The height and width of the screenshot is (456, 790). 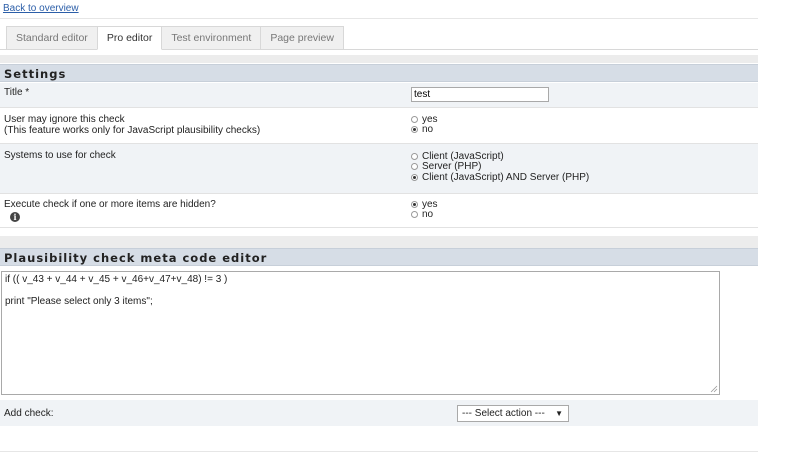 I want to click on tab-test-environment: Test environment, so click(x=211, y=38).